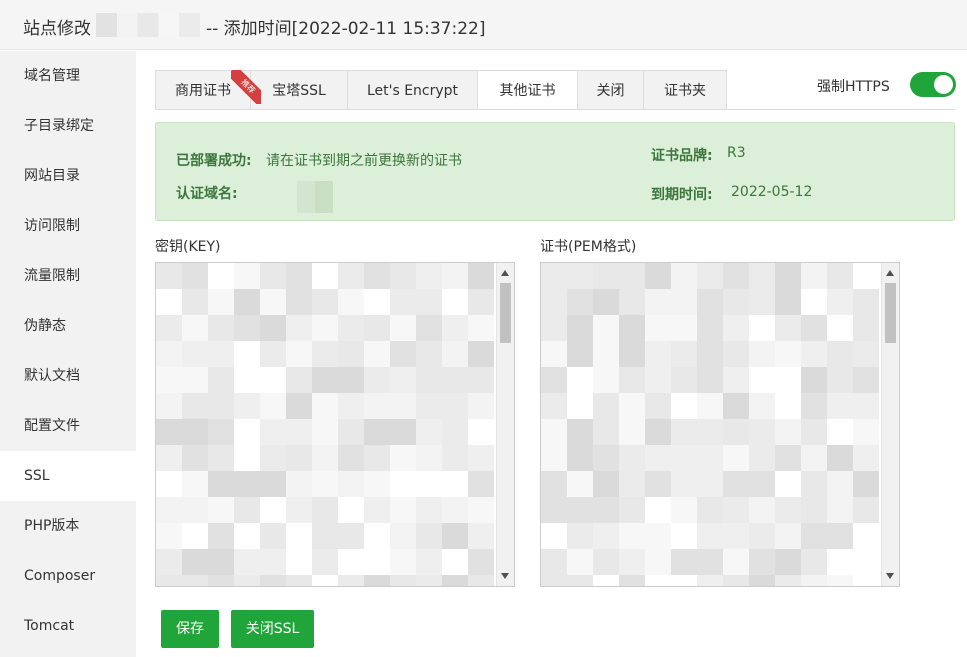 The image size is (967, 657). Describe the element at coordinates (207, 194) in the screenshot. I see `domain-label: 认证域名:` at that location.